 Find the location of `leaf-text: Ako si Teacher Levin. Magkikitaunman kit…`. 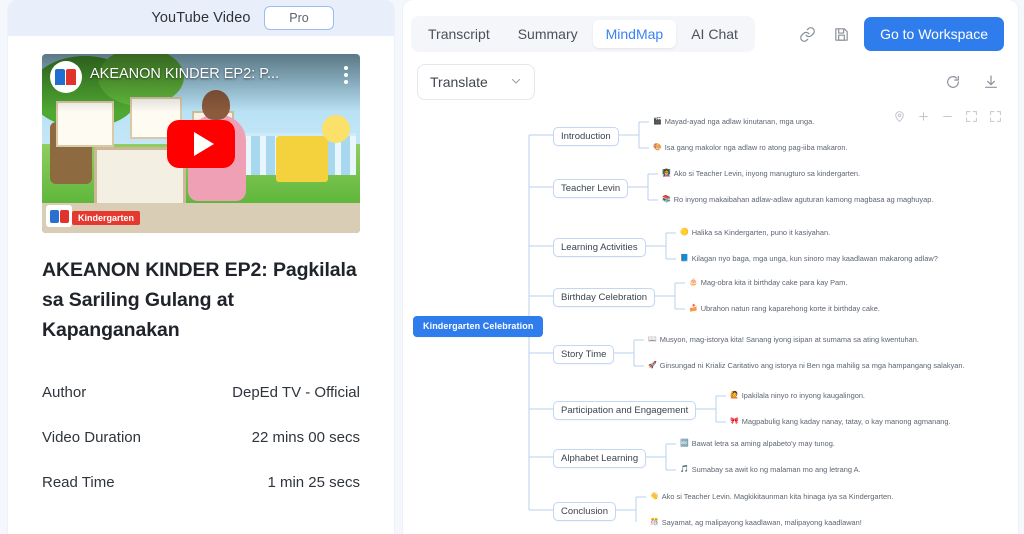

leaf-text: Ako si Teacher Levin. Magkikitaunman kit… is located at coordinates (777, 496).